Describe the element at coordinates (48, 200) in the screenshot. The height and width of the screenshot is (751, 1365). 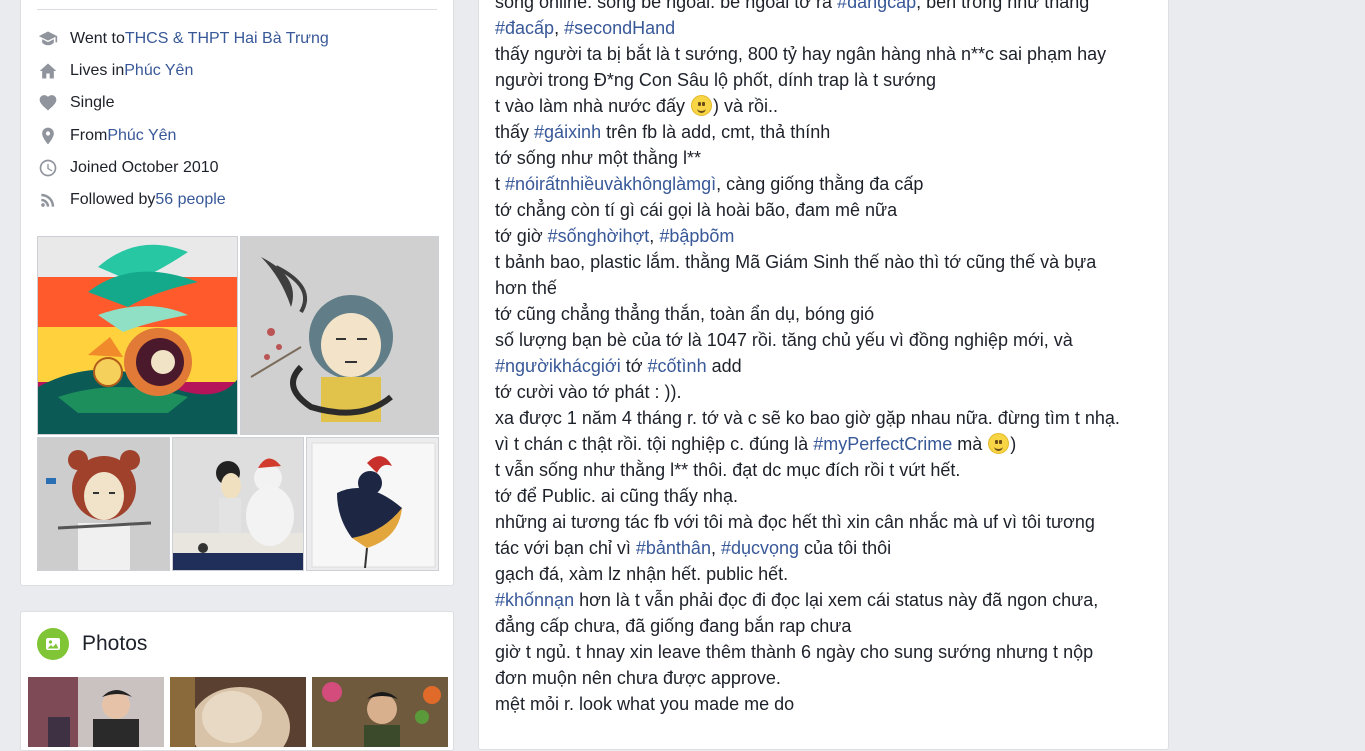
I see `rss-icon` at that location.